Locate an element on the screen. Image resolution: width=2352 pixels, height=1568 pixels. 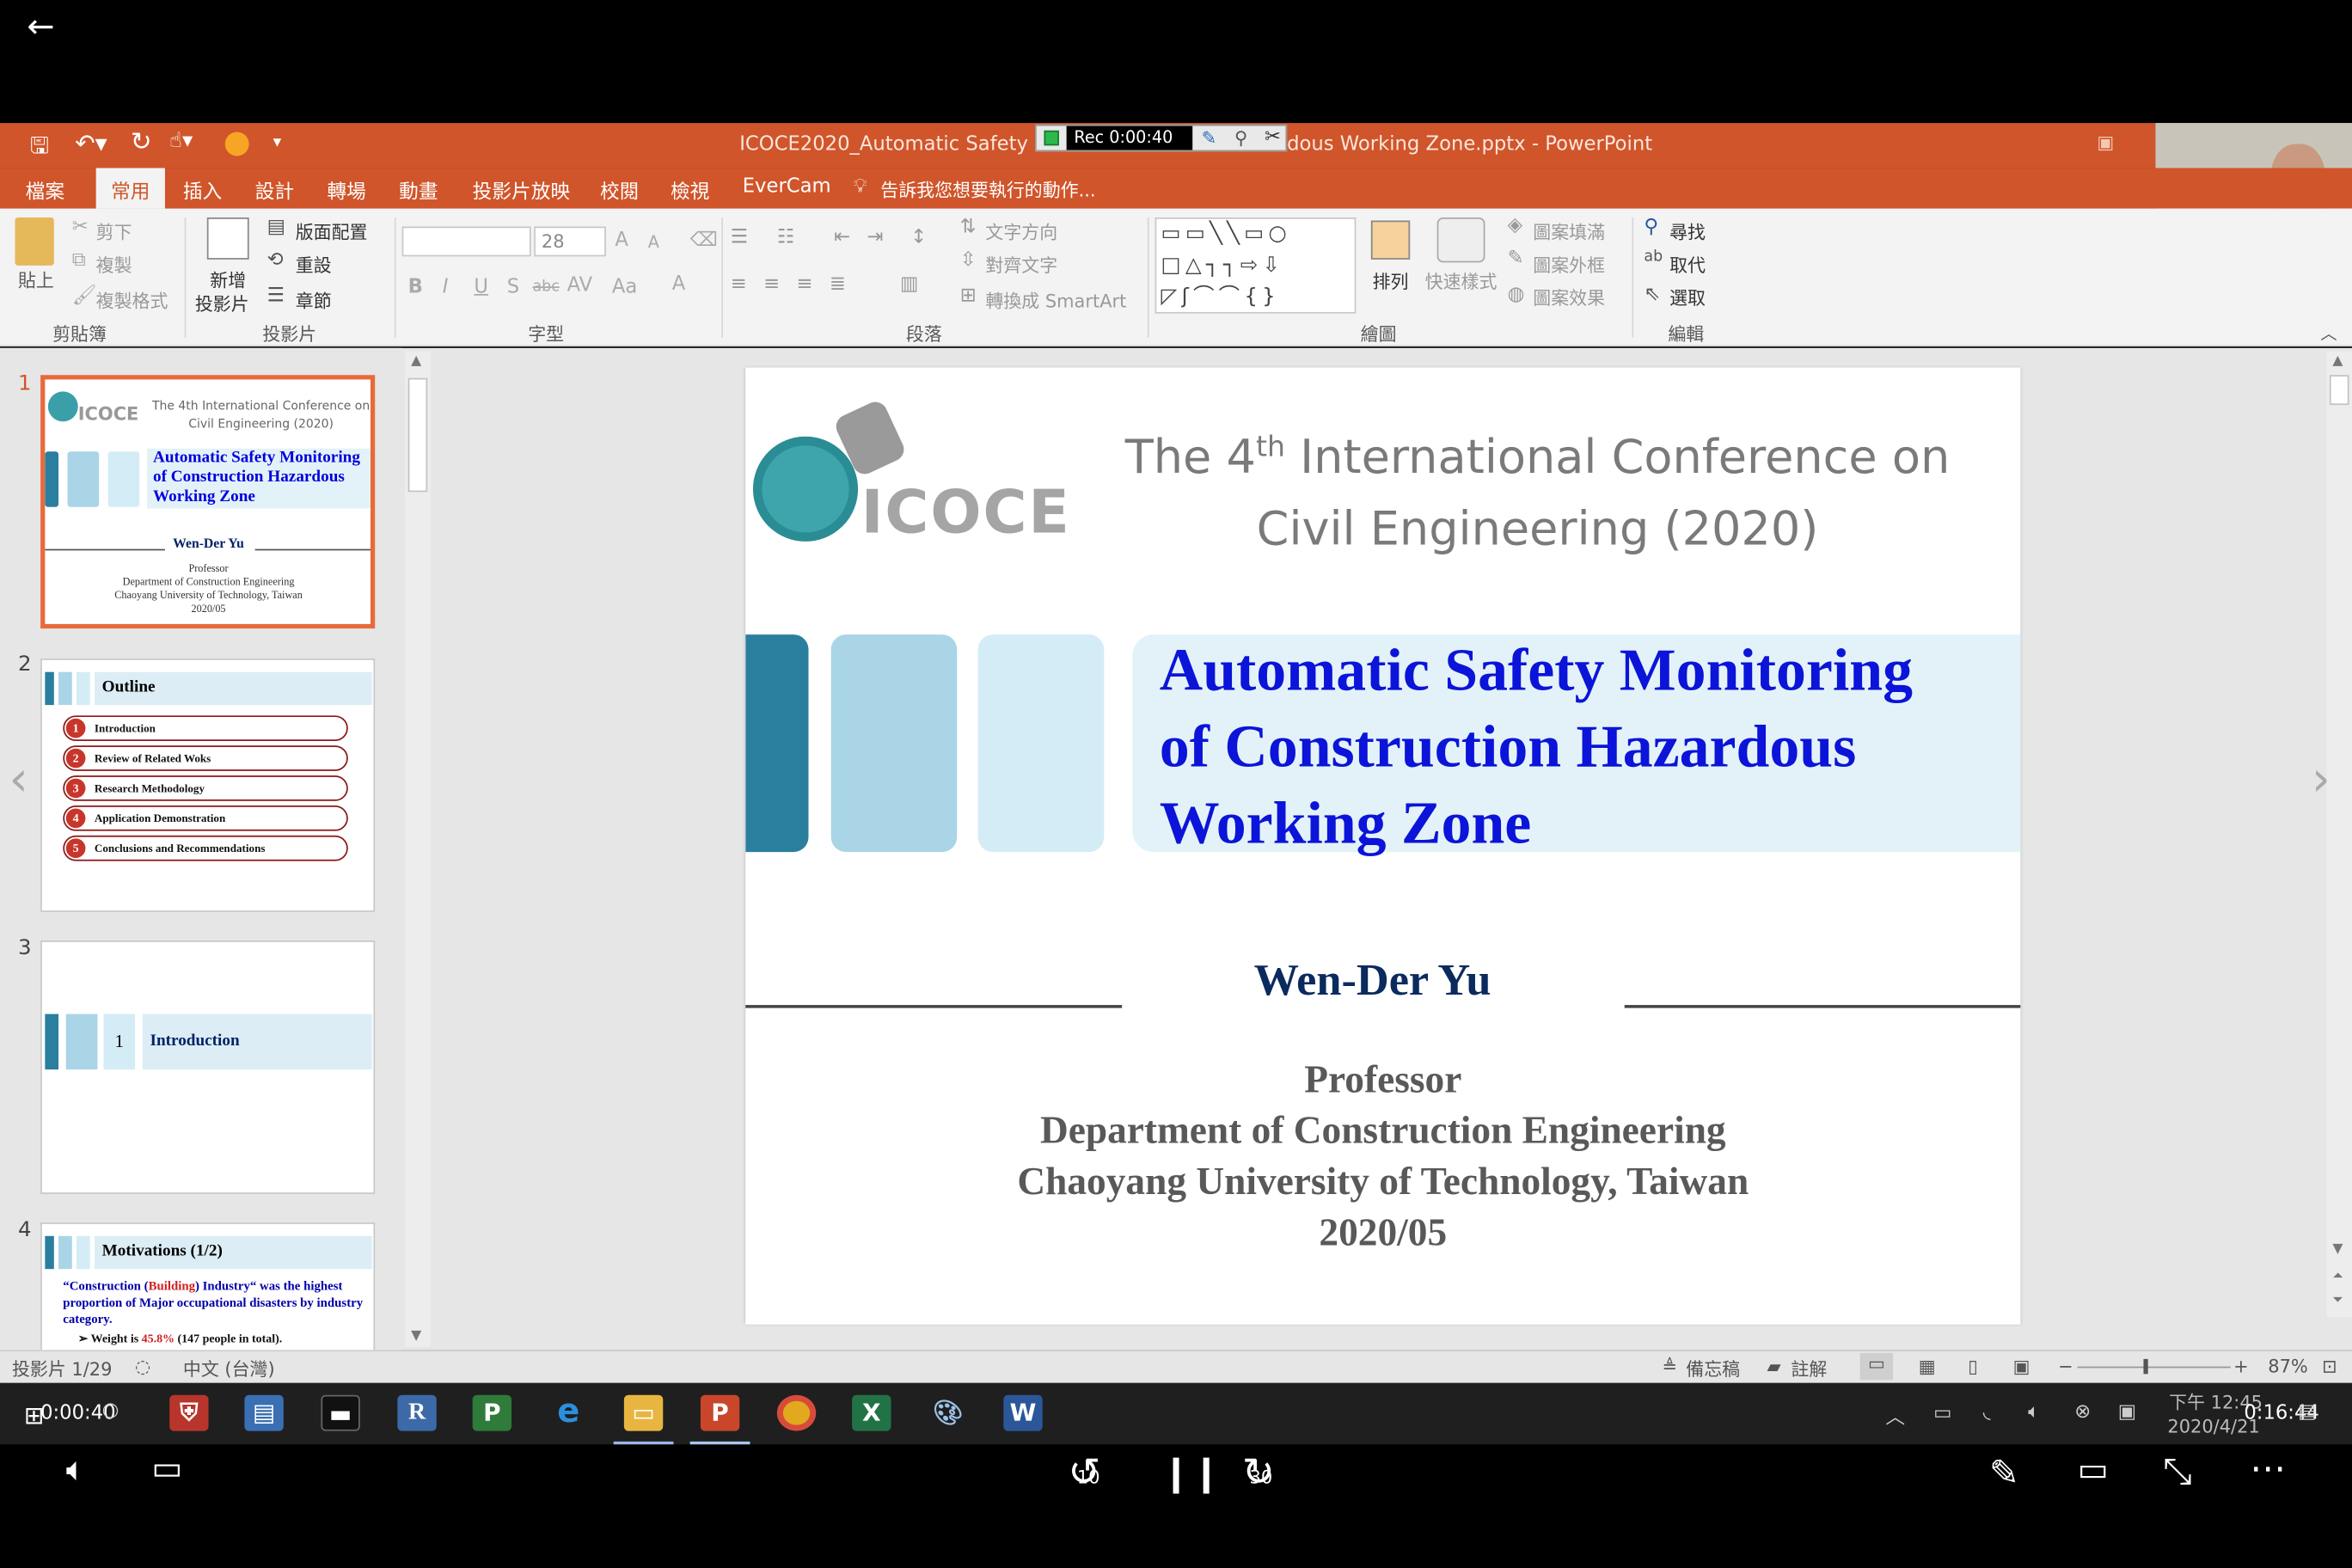
paste-icon is located at coordinates (34, 242).